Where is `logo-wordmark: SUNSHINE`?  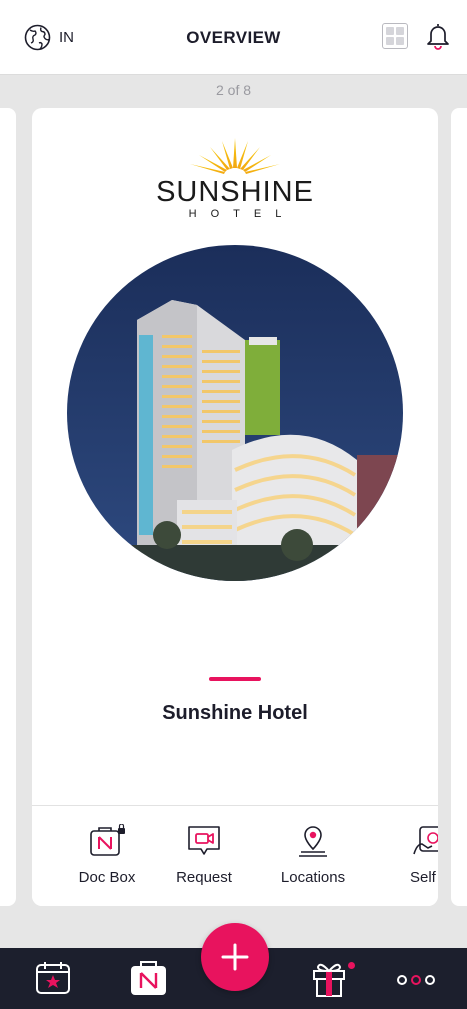 logo-wordmark: SUNSHINE is located at coordinates (235, 192).